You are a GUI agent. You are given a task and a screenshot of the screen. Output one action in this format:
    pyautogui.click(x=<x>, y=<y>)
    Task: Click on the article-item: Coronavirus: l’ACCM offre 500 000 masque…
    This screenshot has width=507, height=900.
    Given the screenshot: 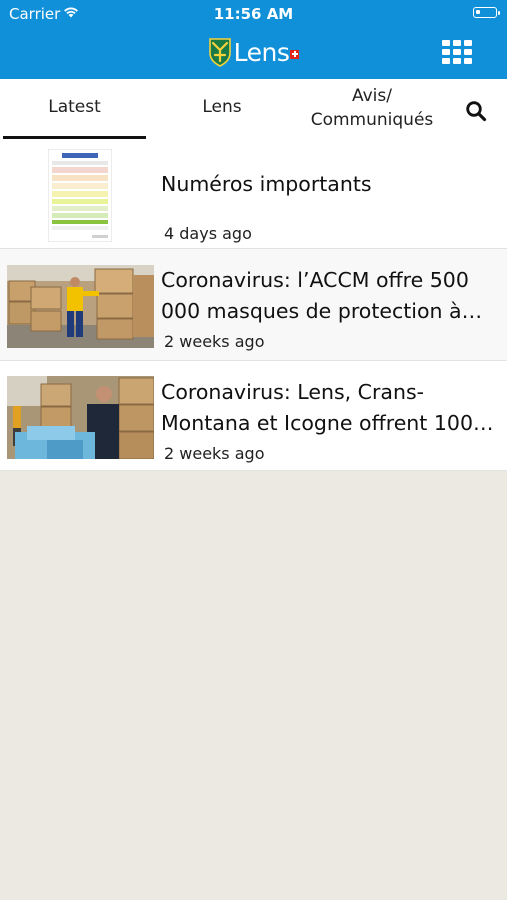 What is the action you would take?
    pyautogui.click(x=253, y=305)
    